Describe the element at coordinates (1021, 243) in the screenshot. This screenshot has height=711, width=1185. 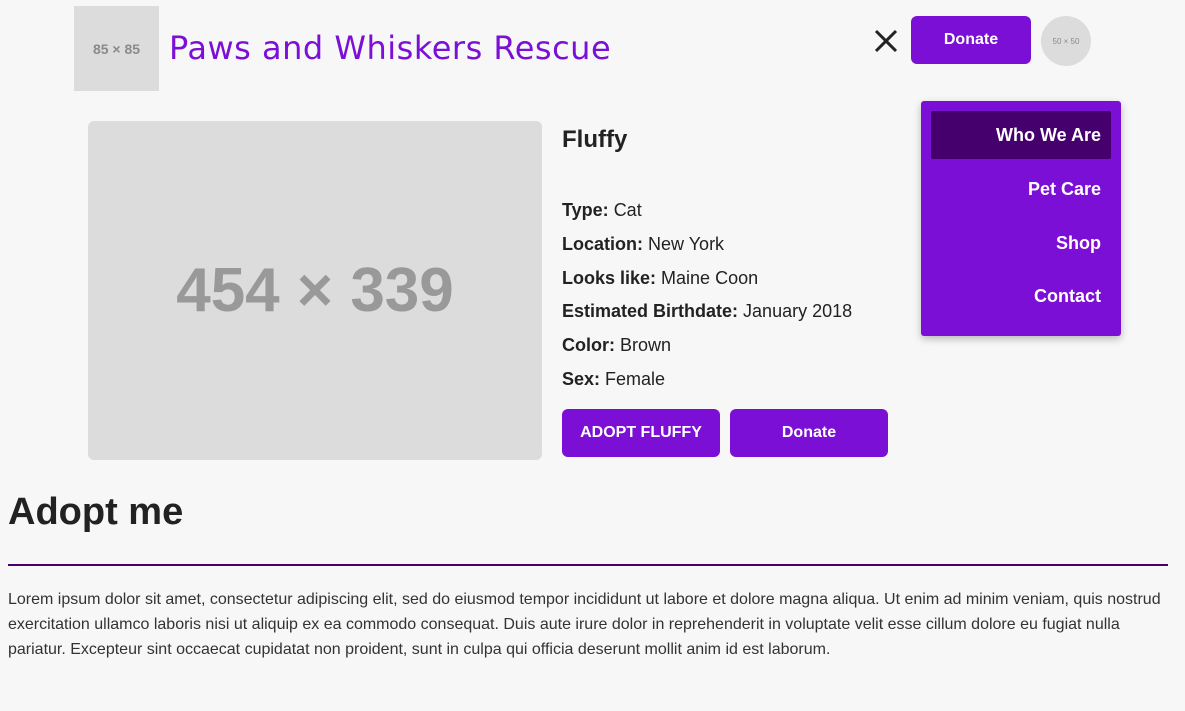
I see `menu-item-shop: Shop` at that location.